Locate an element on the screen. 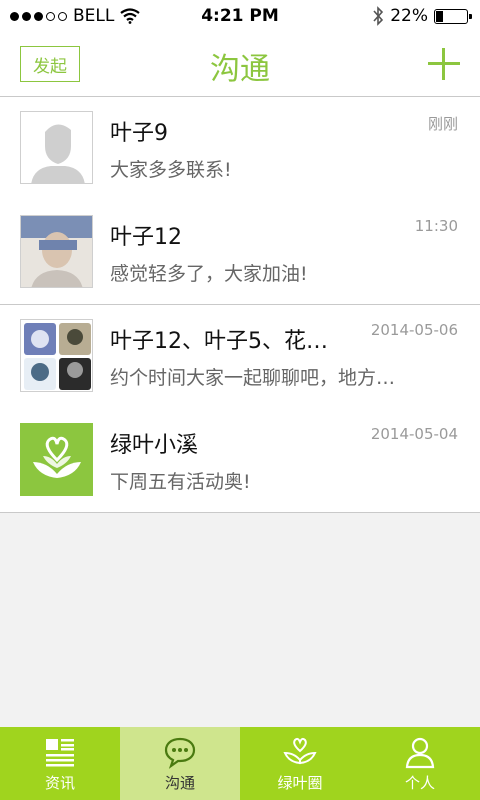 The image size is (480, 800). news-icon is located at coordinates (60, 753).